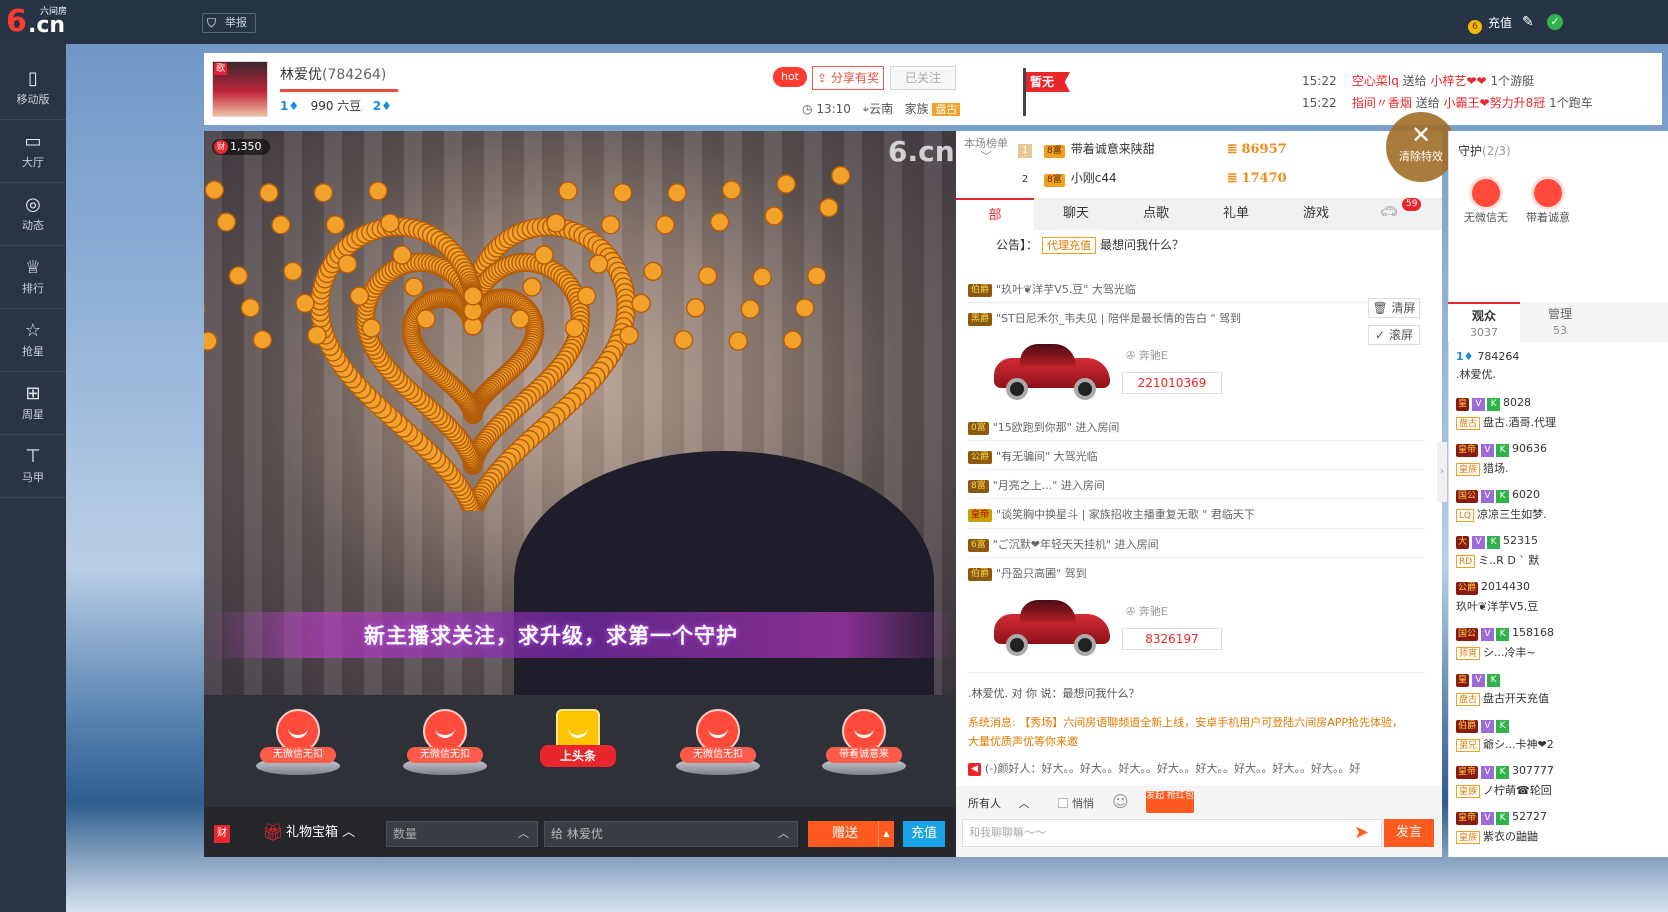 This screenshot has height=912, width=1668. Describe the element at coordinates (1458, 81) in the screenshot. I see `notice-to: 小梓艺❤❤` at that location.